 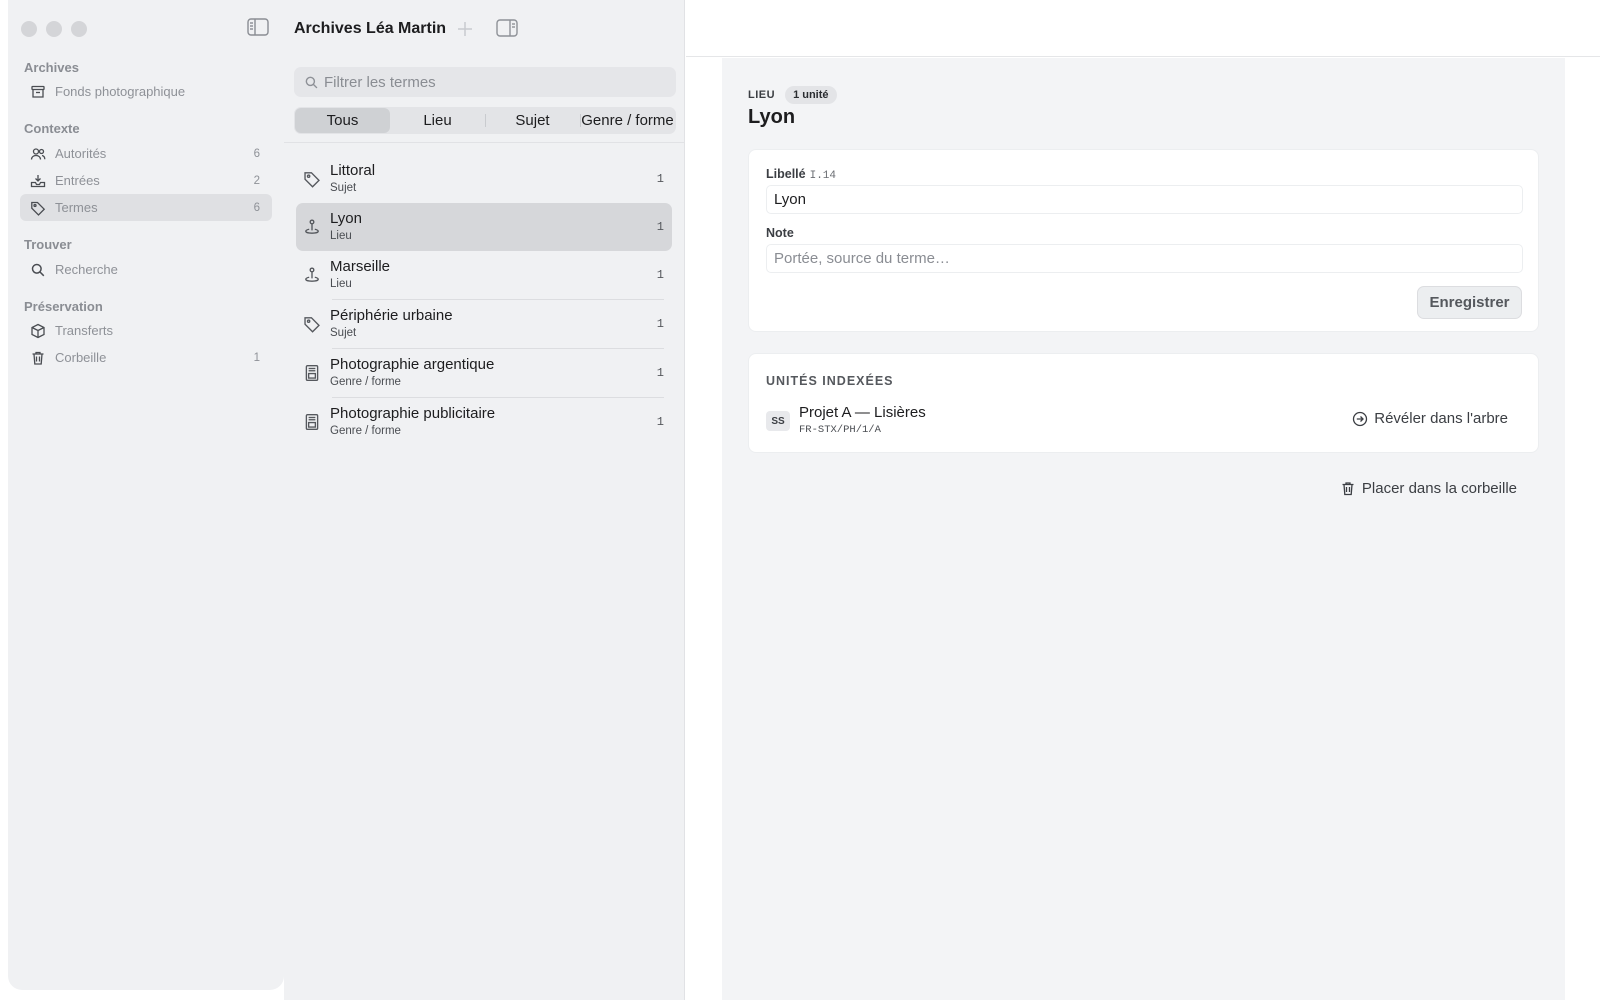 What do you see at coordinates (353, 170) in the screenshot?
I see `term-name: Littoral` at bounding box center [353, 170].